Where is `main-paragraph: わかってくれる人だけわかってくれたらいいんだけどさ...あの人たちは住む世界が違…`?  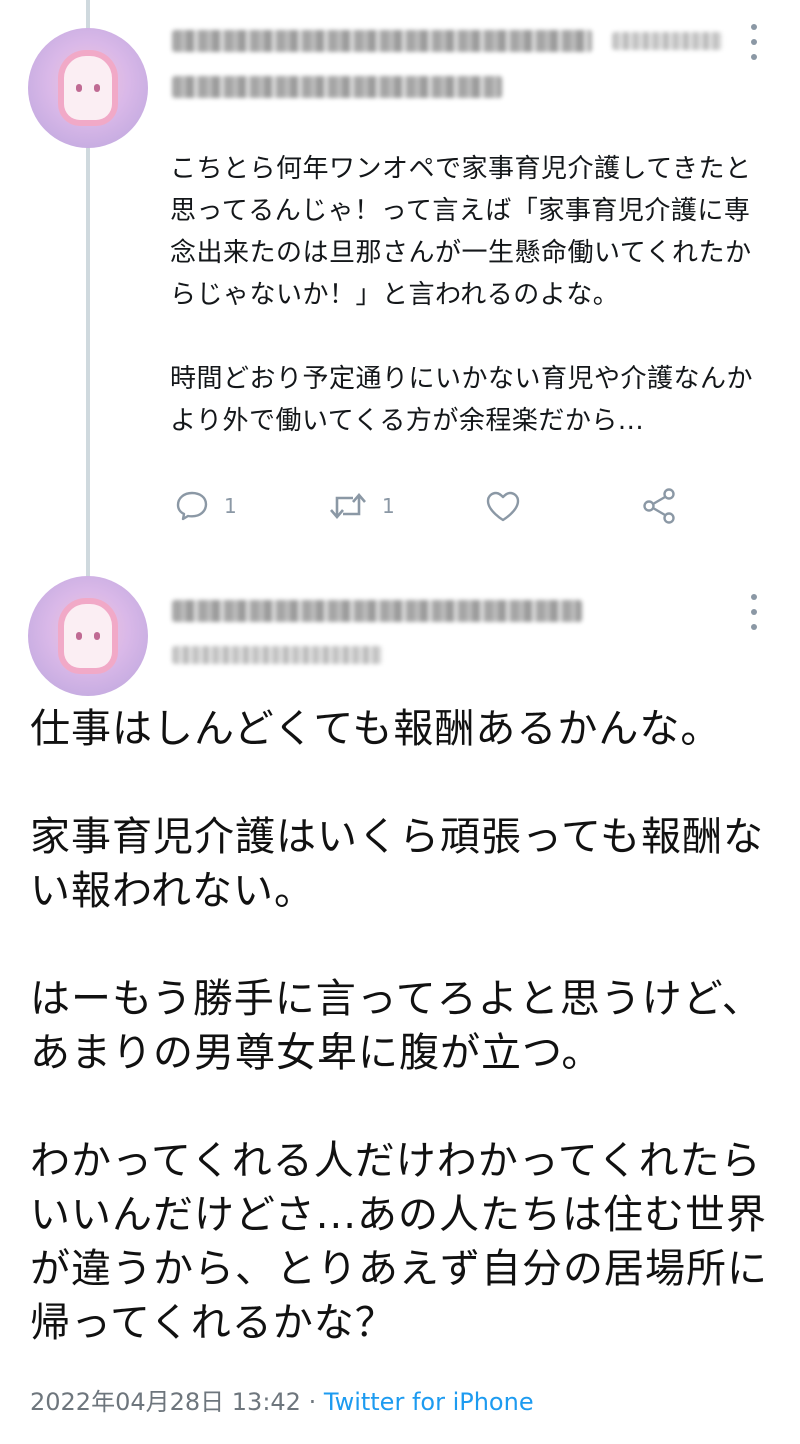 main-paragraph: わかってくれる人だけわかってくれたらいいんだけどさ...あの人たちは住む世界が違… is located at coordinates (399, 1242).